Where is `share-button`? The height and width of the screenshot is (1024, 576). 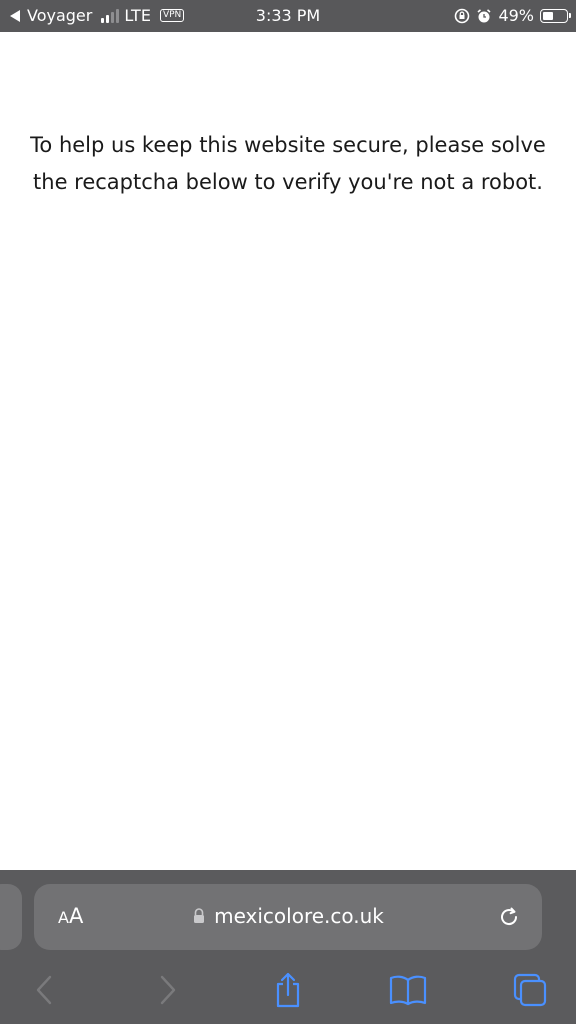
share-button is located at coordinates (288, 990).